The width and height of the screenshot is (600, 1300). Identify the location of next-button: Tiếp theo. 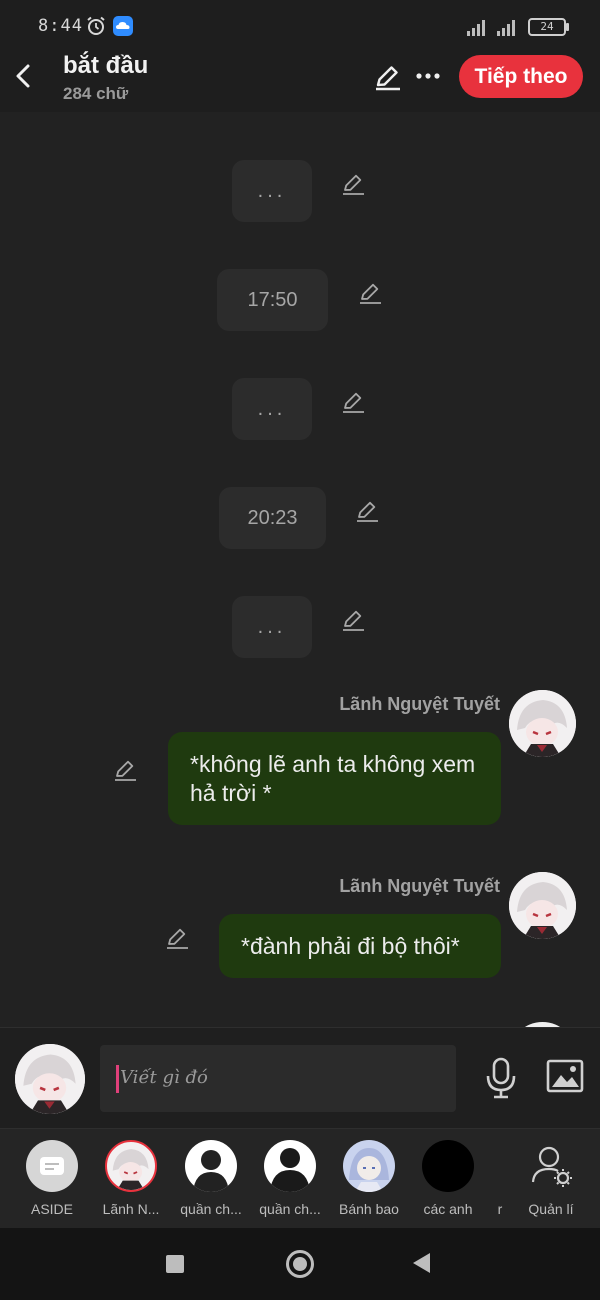
(521, 76).